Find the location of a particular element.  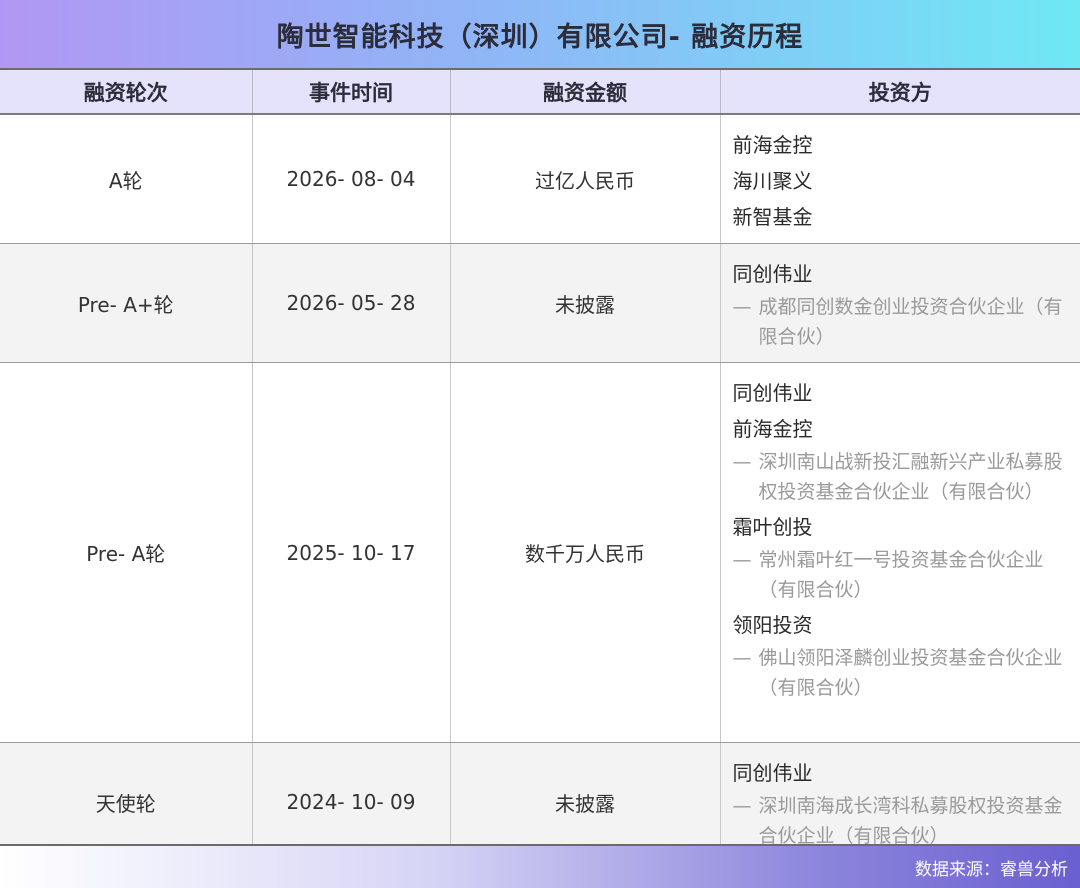

page-title: 陶世智能科技（深圳）有限公司- 融资历程 is located at coordinates (540, 37).